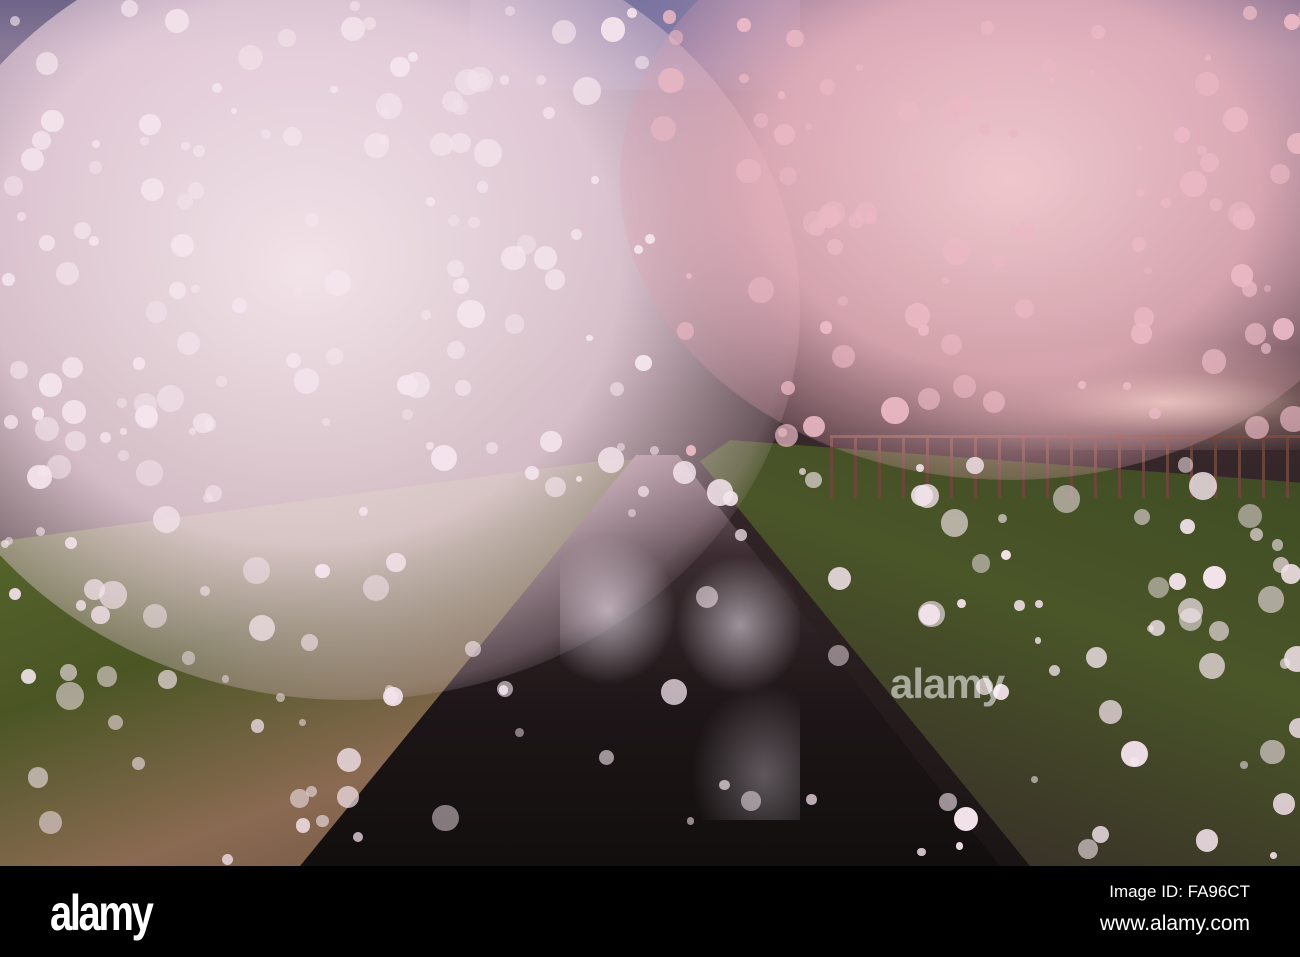  I want to click on image-id: Image ID: FA96CT, so click(1179, 891).